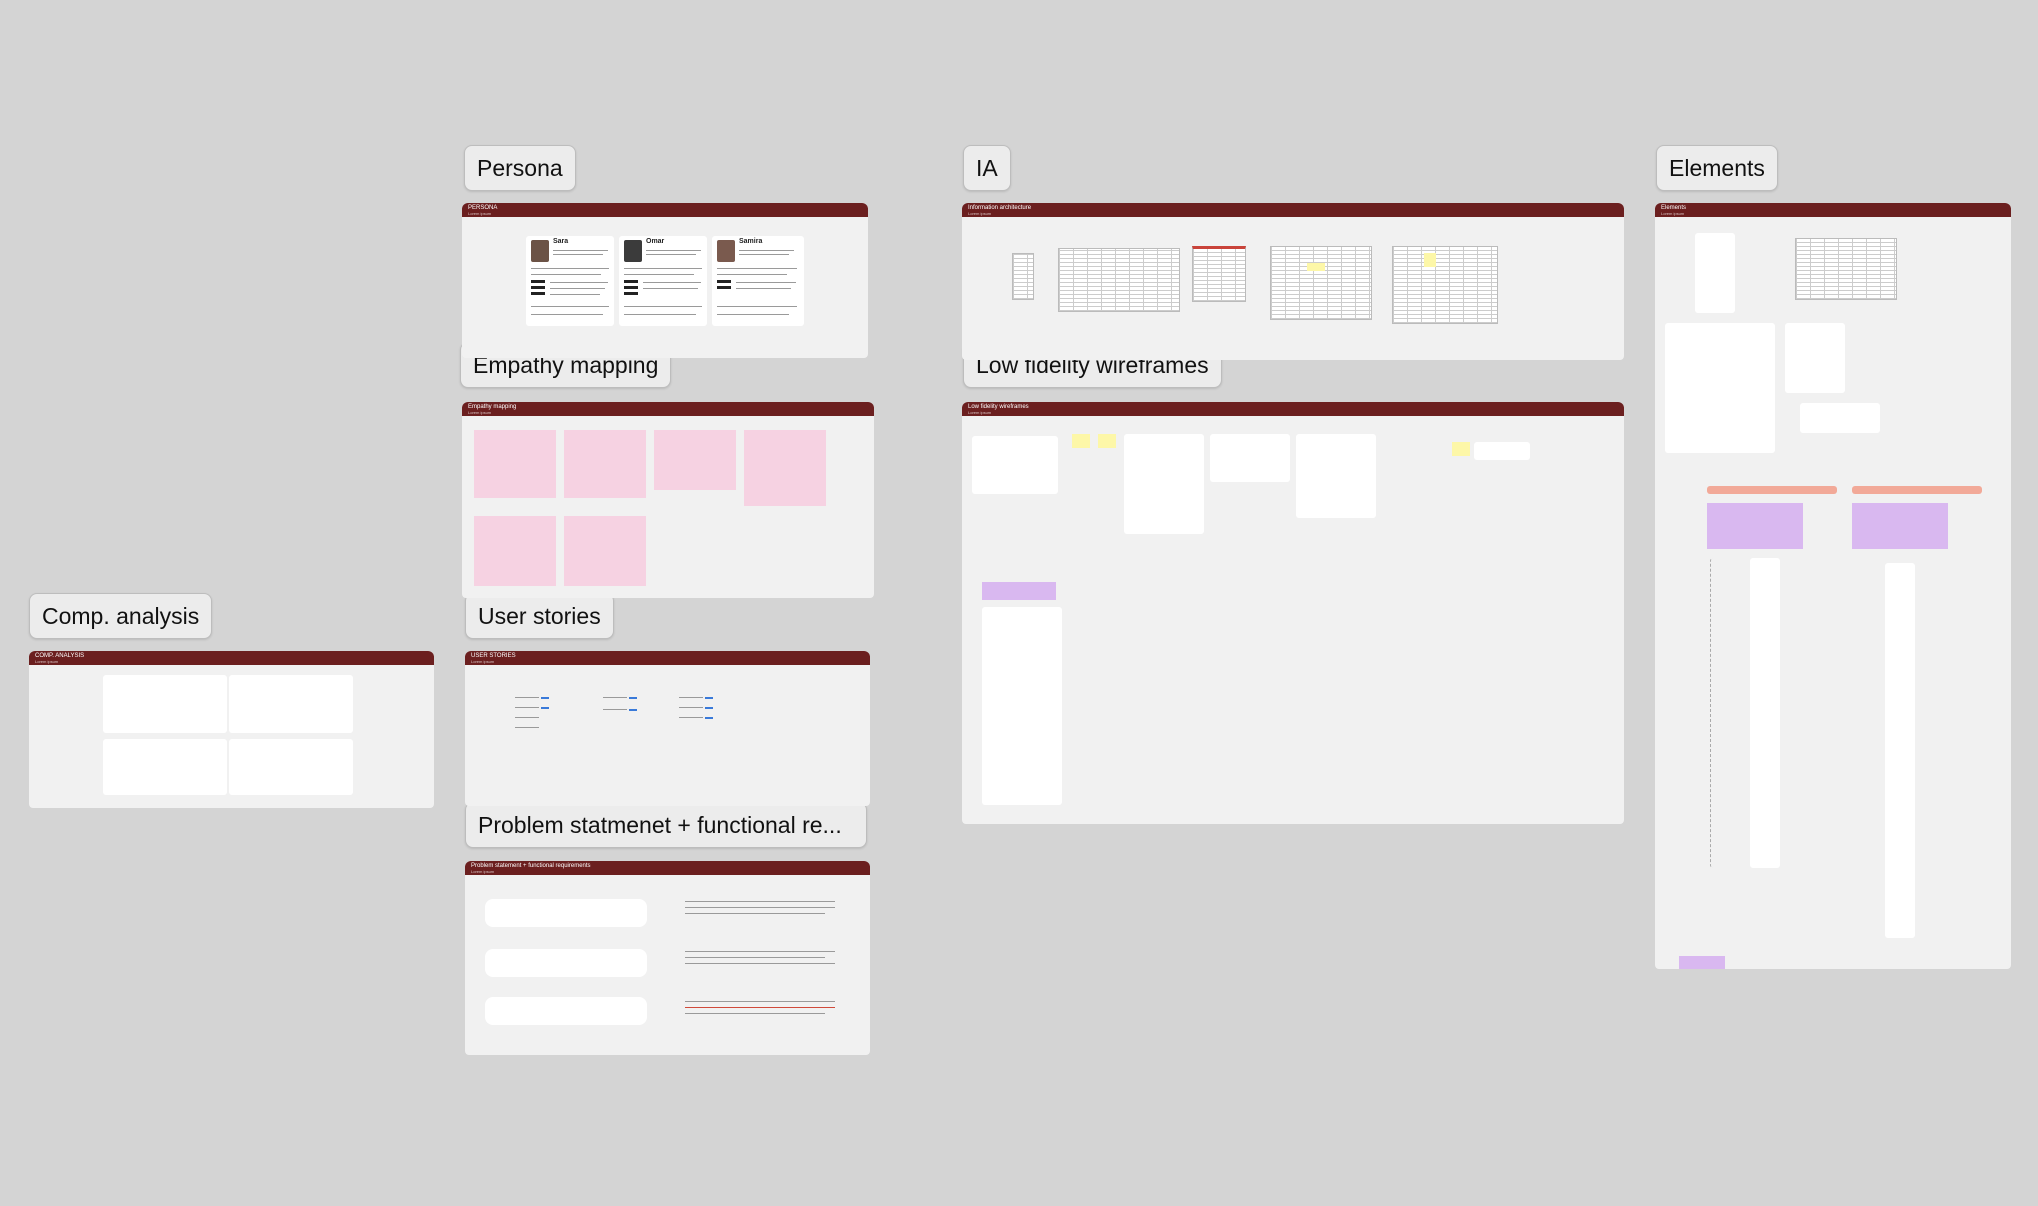  Describe the element at coordinates (605, 551) in the screenshot. I see `empathy-note-gains` at that location.